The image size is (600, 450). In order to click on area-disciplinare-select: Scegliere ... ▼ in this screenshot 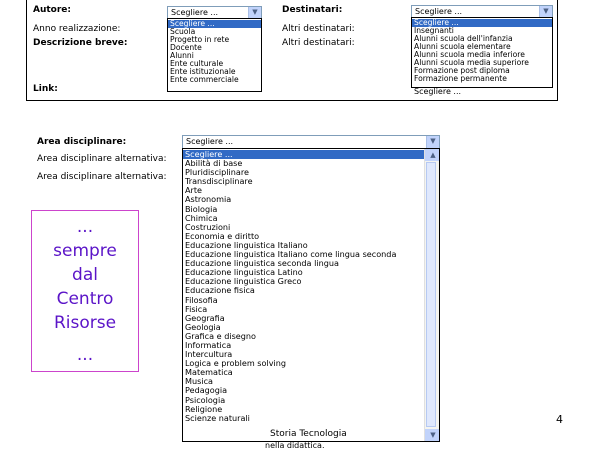, I will do `click(311, 142)`.